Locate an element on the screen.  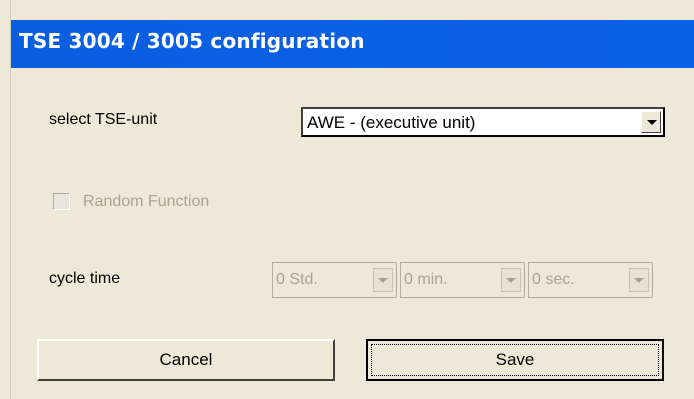
save-button: Save is located at coordinates (515, 360).